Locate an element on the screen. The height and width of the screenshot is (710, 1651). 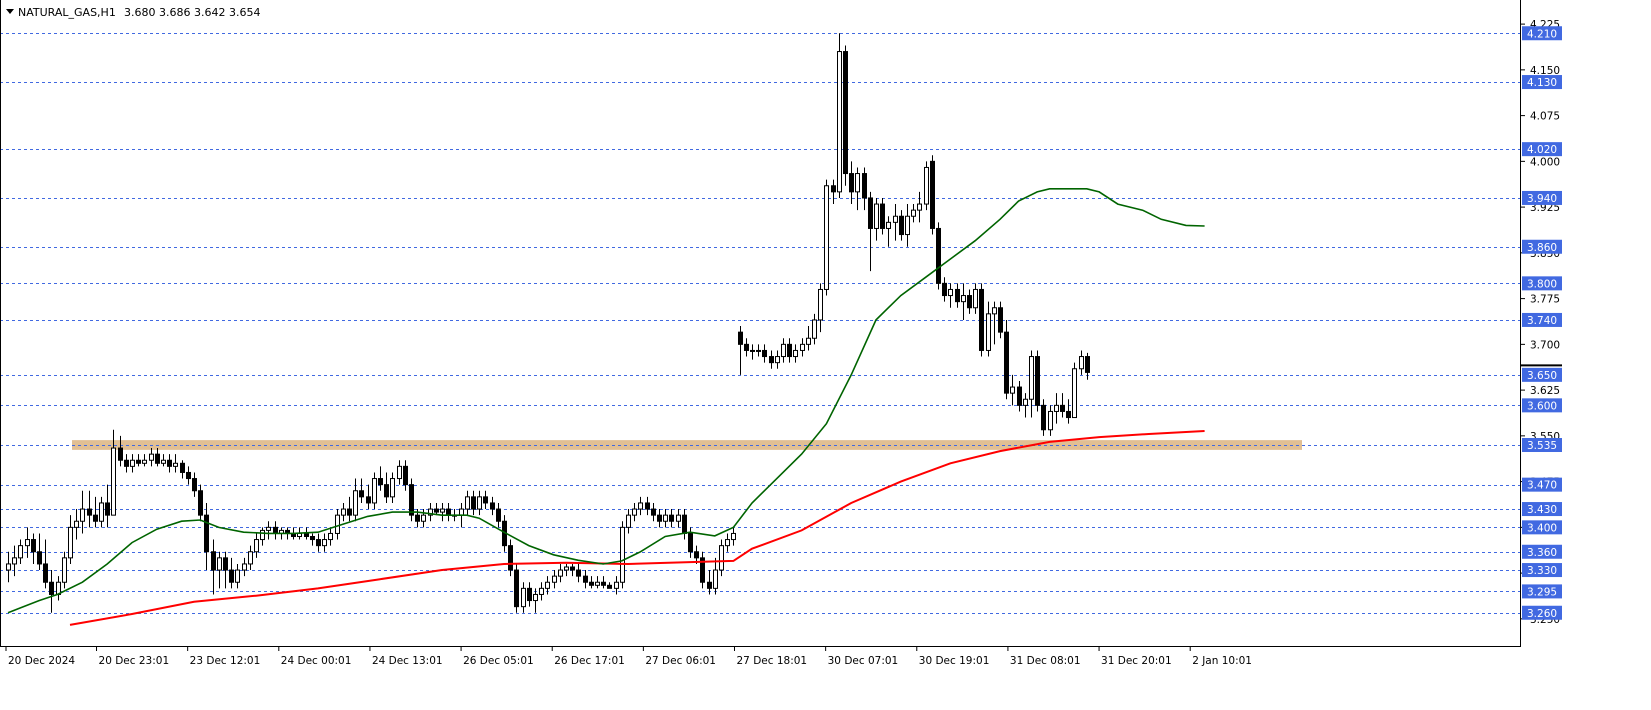
chart-header: NATURAL_GAS,H1 3.680 3.686 3.642 3.654 is located at coordinates (133, 12).